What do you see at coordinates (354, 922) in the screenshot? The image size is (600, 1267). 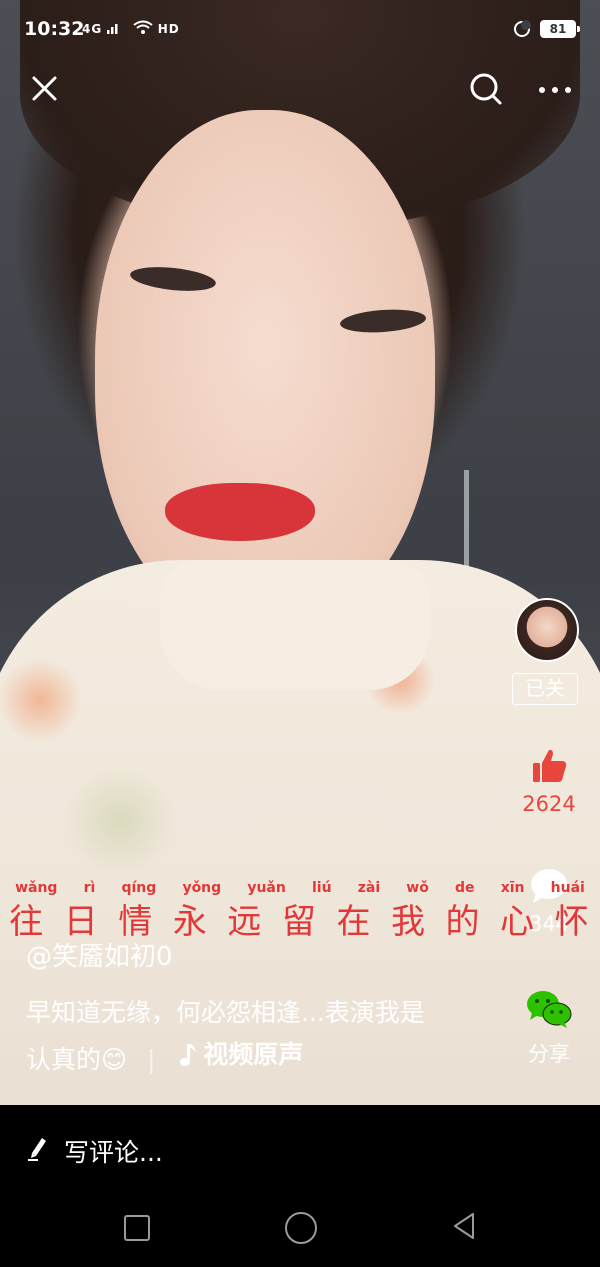 I see `lyric-char: 在` at bounding box center [354, 922].